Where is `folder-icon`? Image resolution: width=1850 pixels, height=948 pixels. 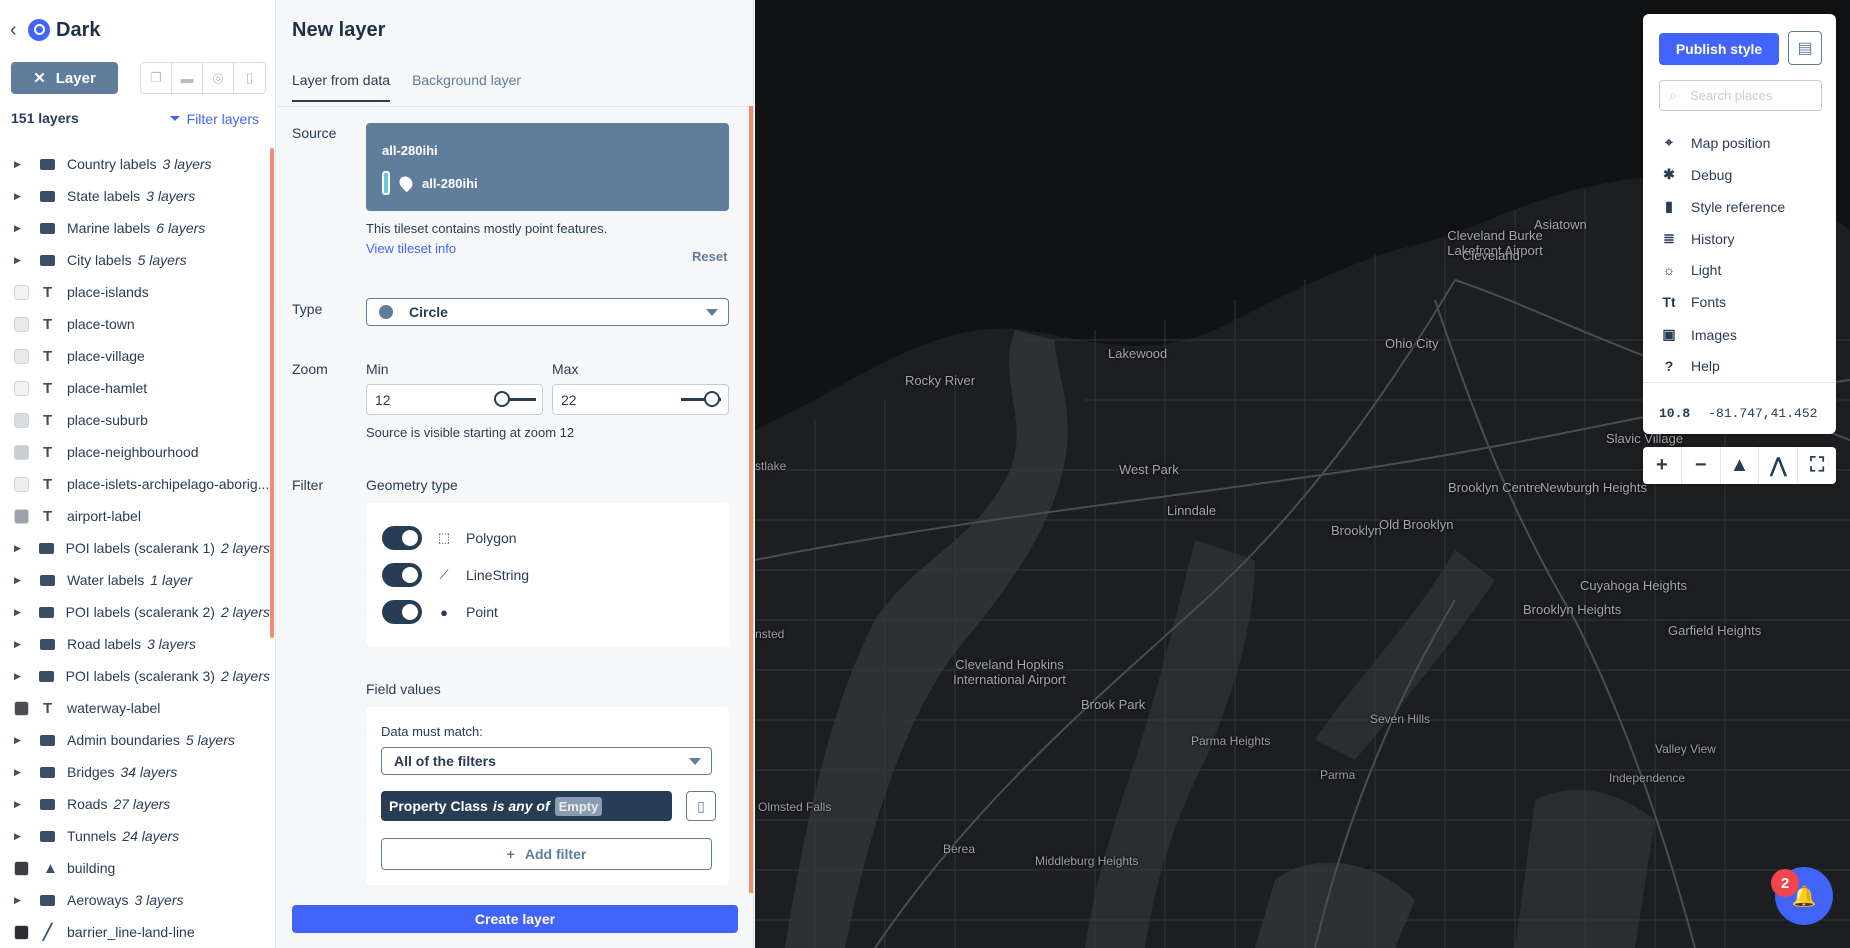 folder-icon is located at coordinates (47, 580).